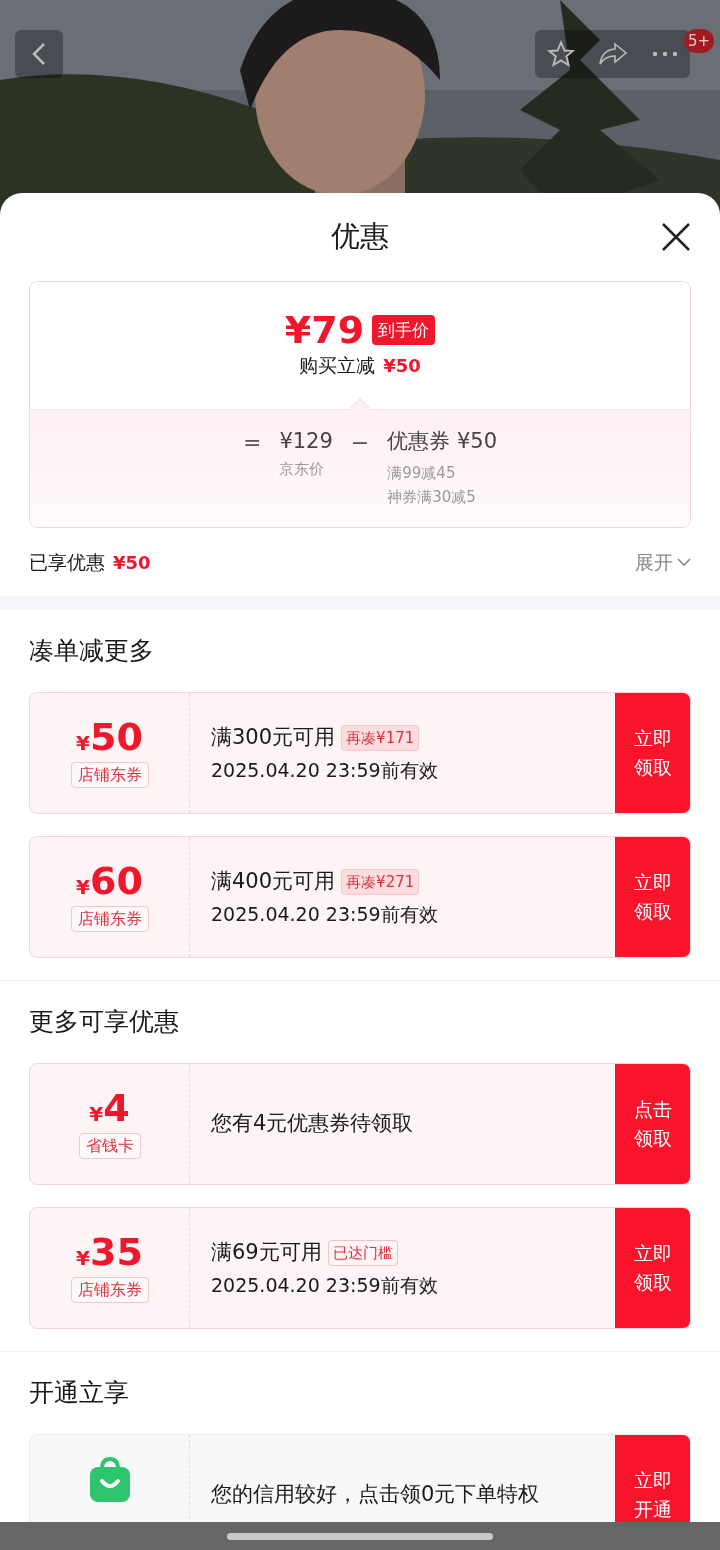 The image size is (720, 1550). Describe the element at coordinates (109, 737) in the screenshot. I see `coupon-amount: ¥50` at that location.